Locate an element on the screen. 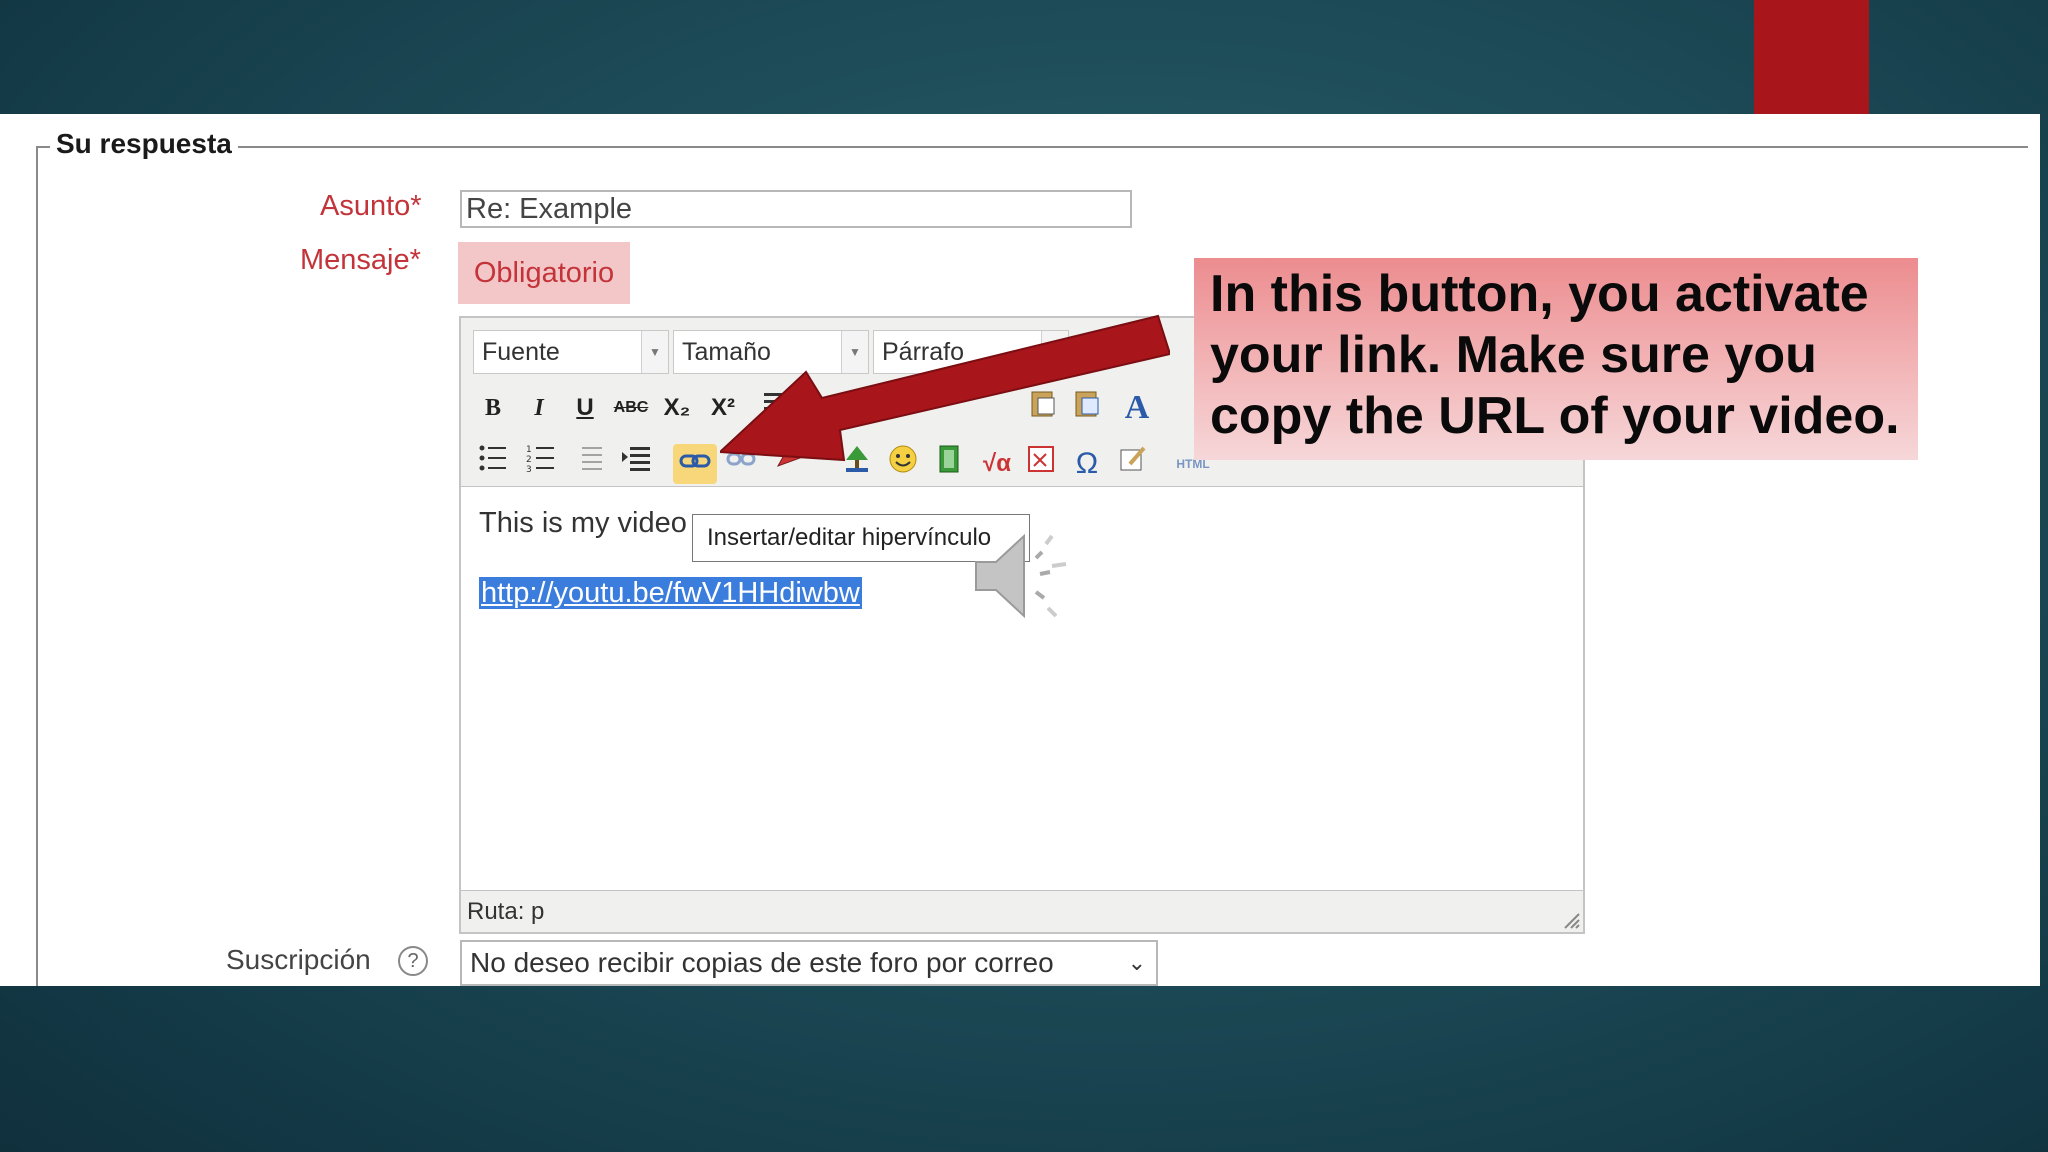 This screenshot has height=1152, width=2048. subscription-label: Suscripción is located at coordinates (298, 959).